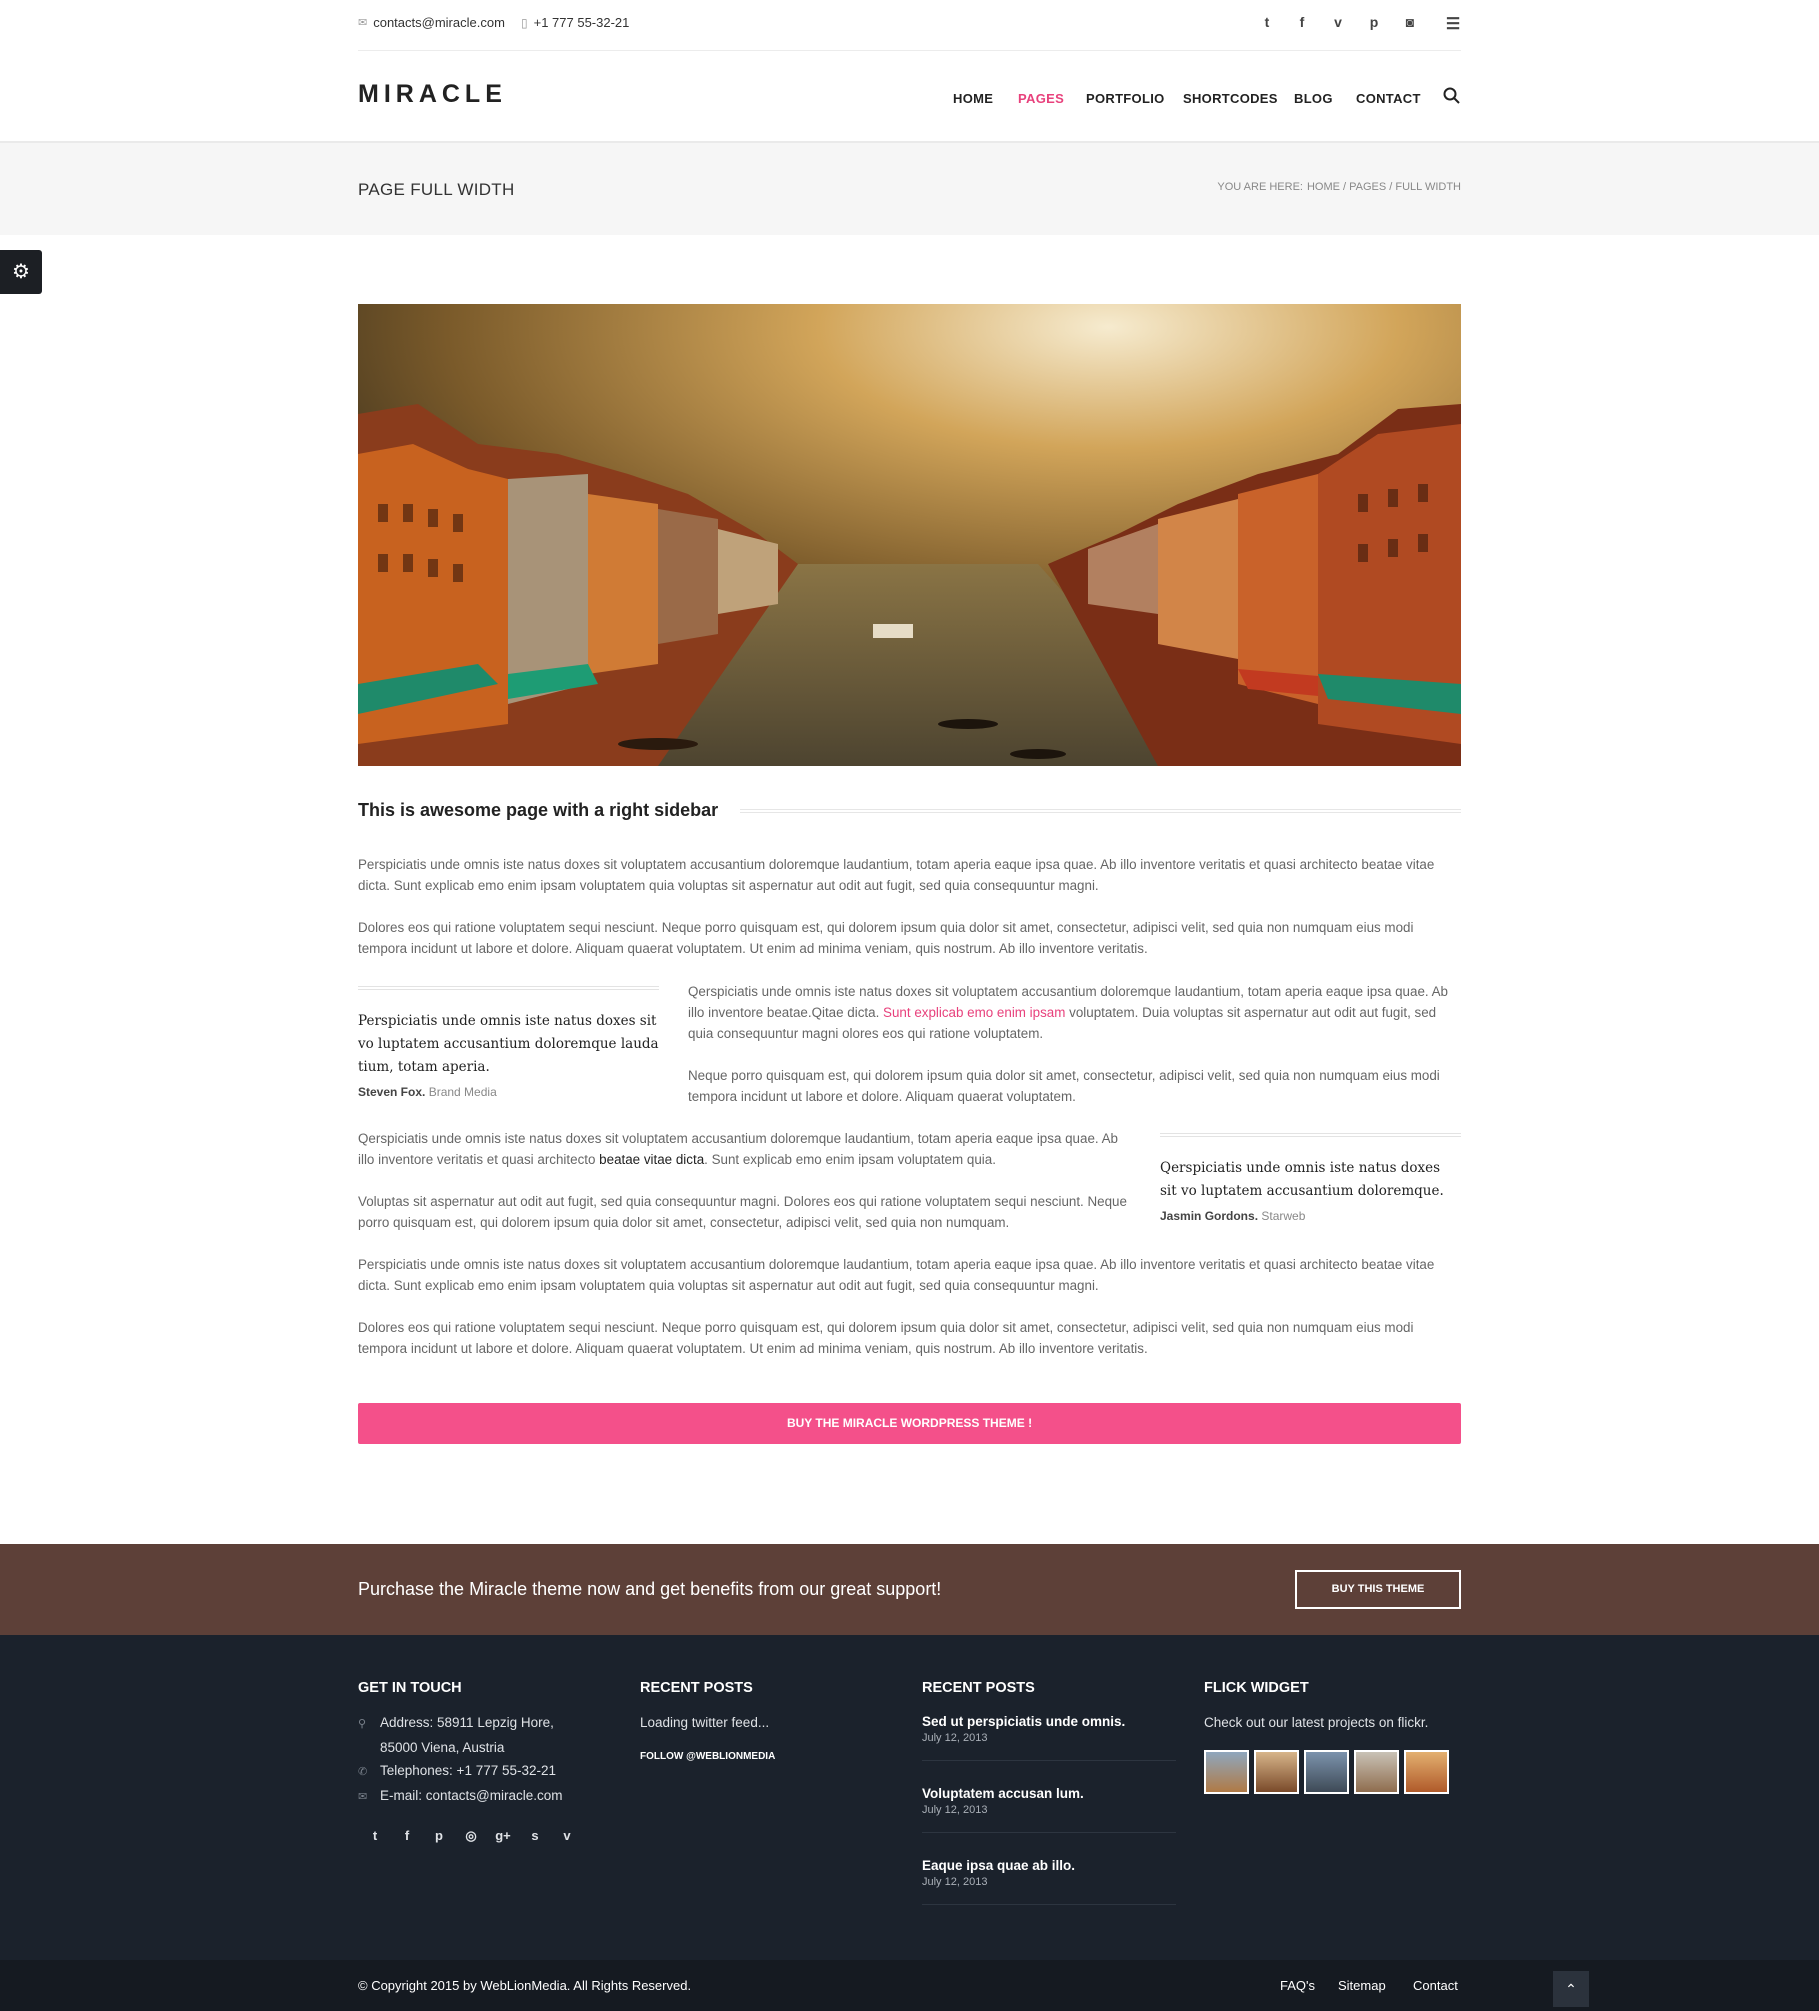 The image size is (1819, 2011). What do you see at coordinates (974, 1012) in the screenshot?
I see `inline-link: Sunt explicab emo enim ipsam` at bounding box center [974, 1012].